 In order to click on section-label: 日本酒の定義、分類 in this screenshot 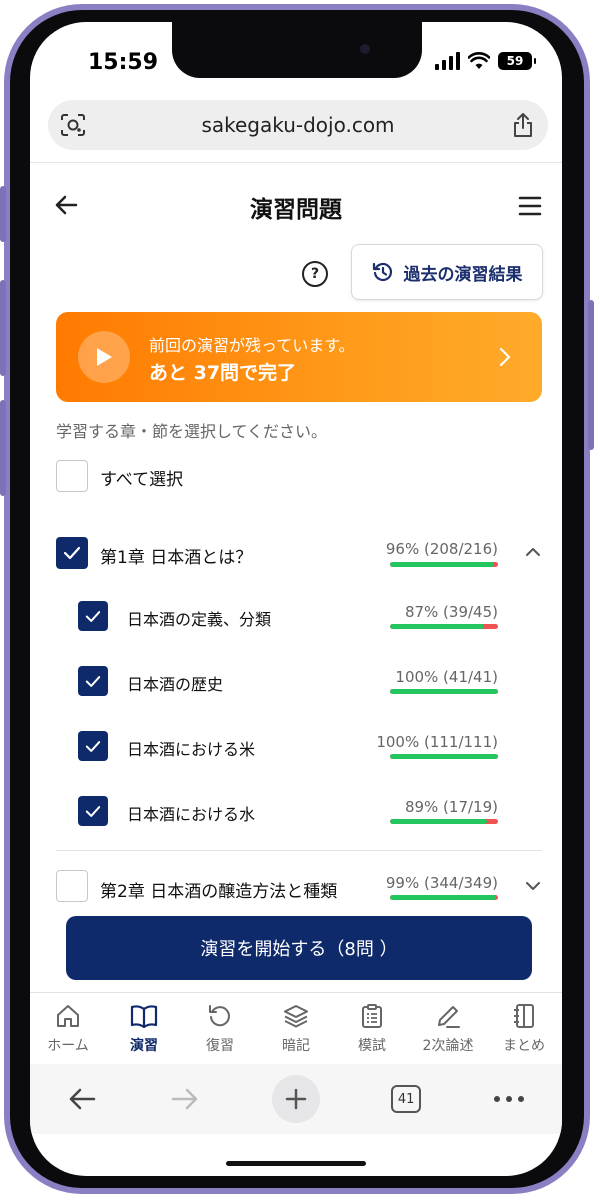, I will do `click(199, 618)`.